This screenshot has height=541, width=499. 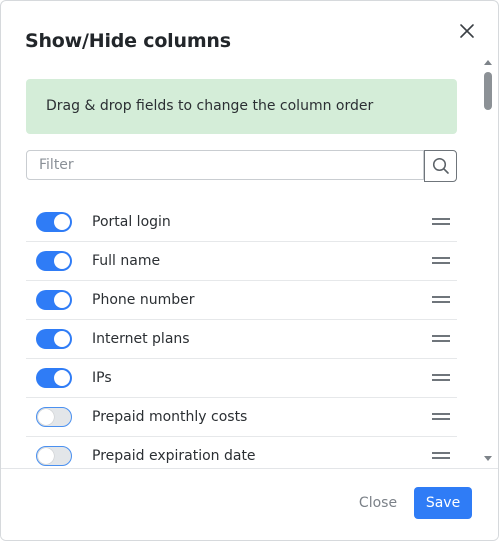 What do you see at coordinates (467, 31) in the screenshot?
I see `close-icon` at bounding box center [467, 31].